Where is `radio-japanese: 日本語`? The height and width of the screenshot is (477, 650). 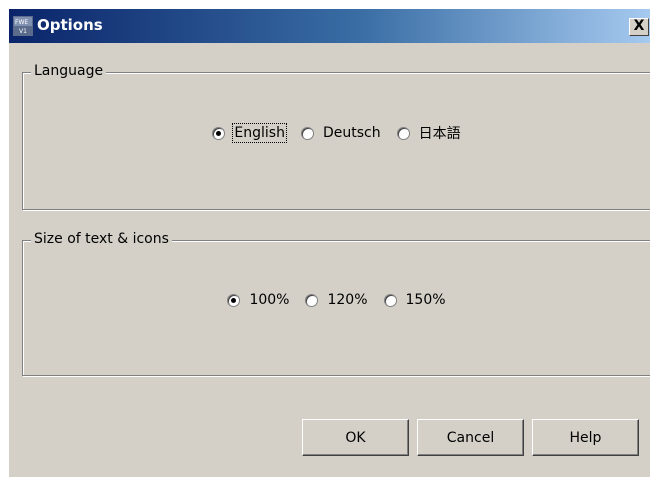 radio-japanese: 日本語 is located at coordinates (428, 133).